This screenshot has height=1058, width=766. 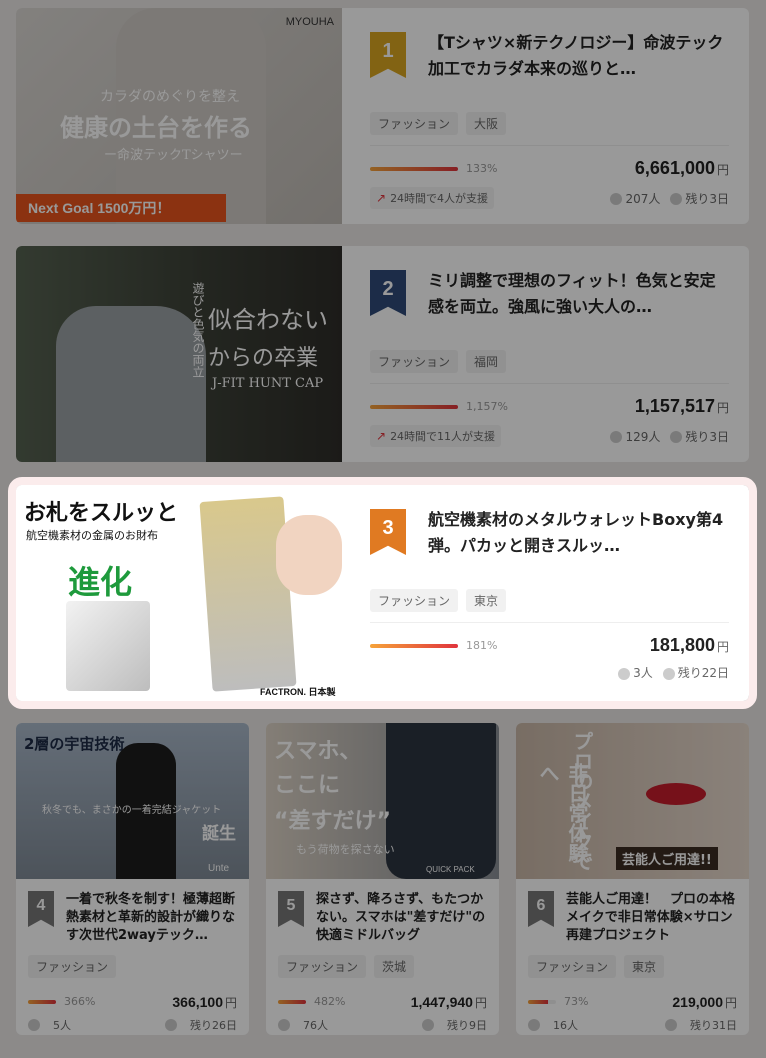 I want to click on image-line-1: スマホ、, so click(x=318, y=751).